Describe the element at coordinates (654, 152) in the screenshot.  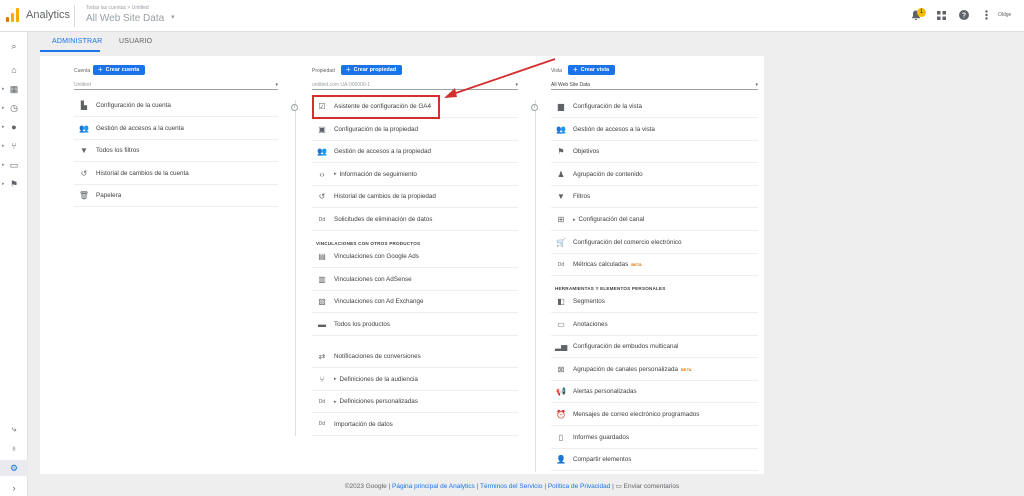
I see `list-item: ⚑ Objetivos` at that location.